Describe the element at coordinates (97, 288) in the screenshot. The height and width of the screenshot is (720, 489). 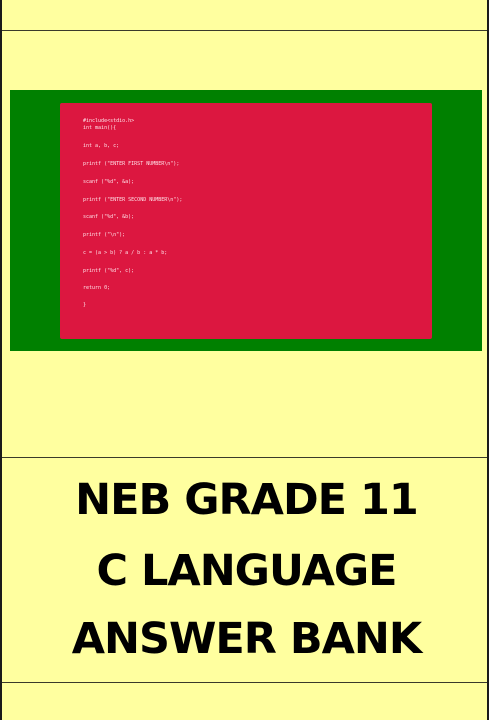
I see `code-line-return: return 0;` at that location.